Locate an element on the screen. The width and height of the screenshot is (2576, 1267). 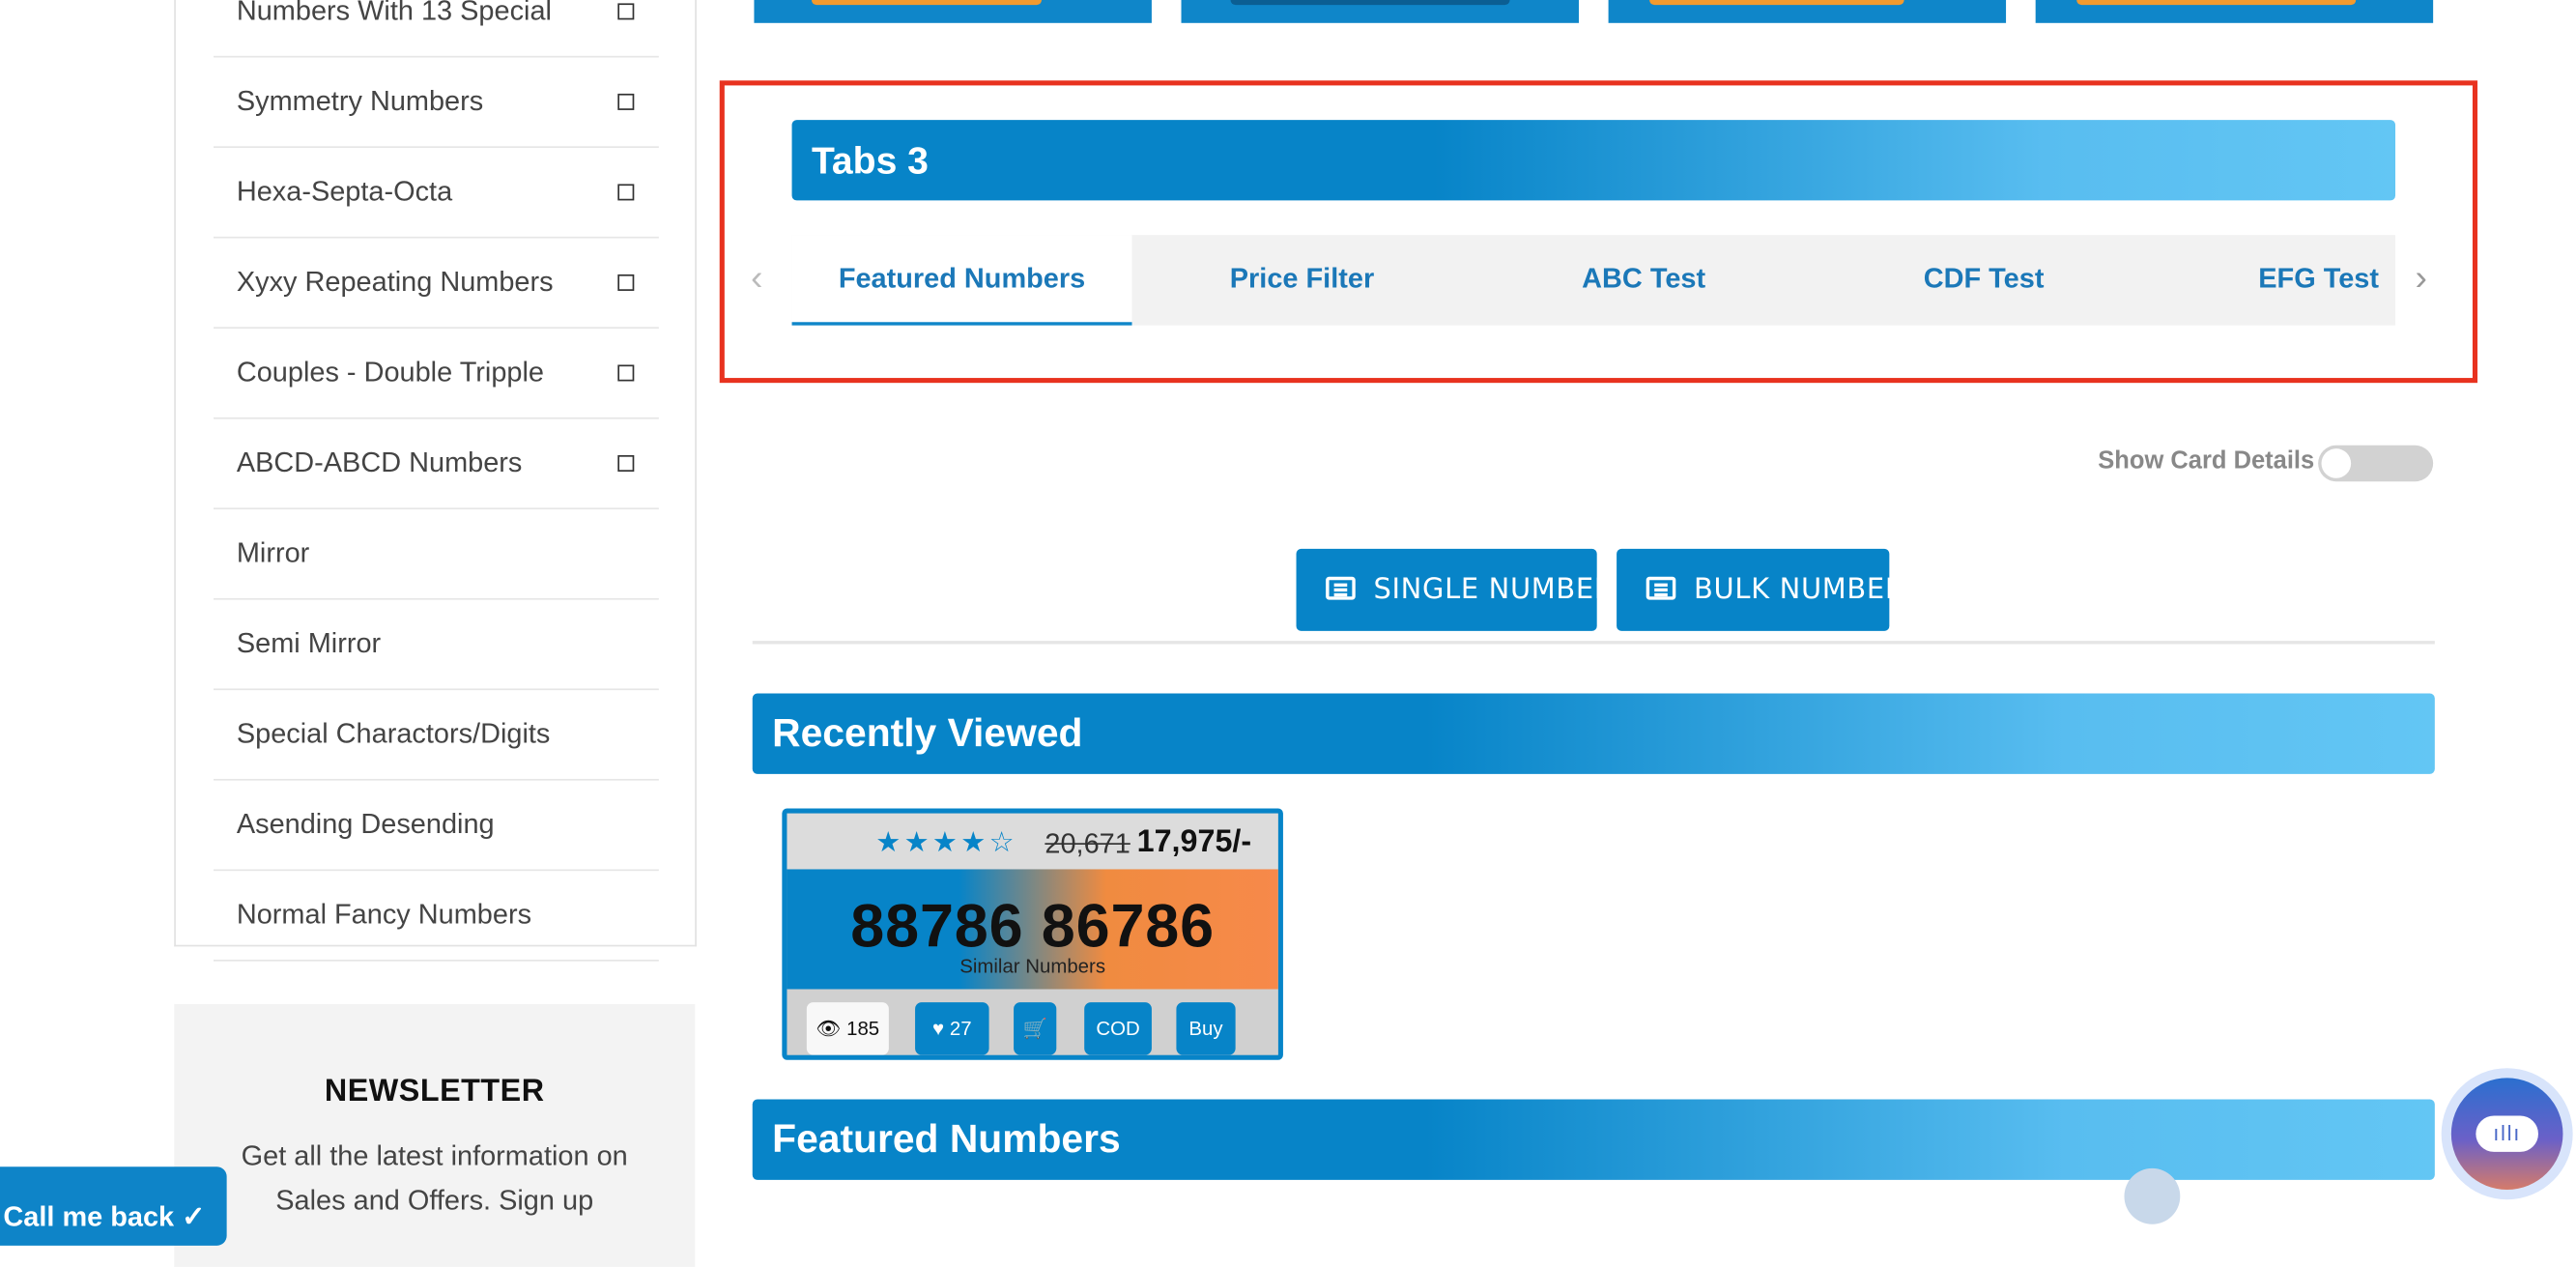
divider is located at coordinates (1594, 643).